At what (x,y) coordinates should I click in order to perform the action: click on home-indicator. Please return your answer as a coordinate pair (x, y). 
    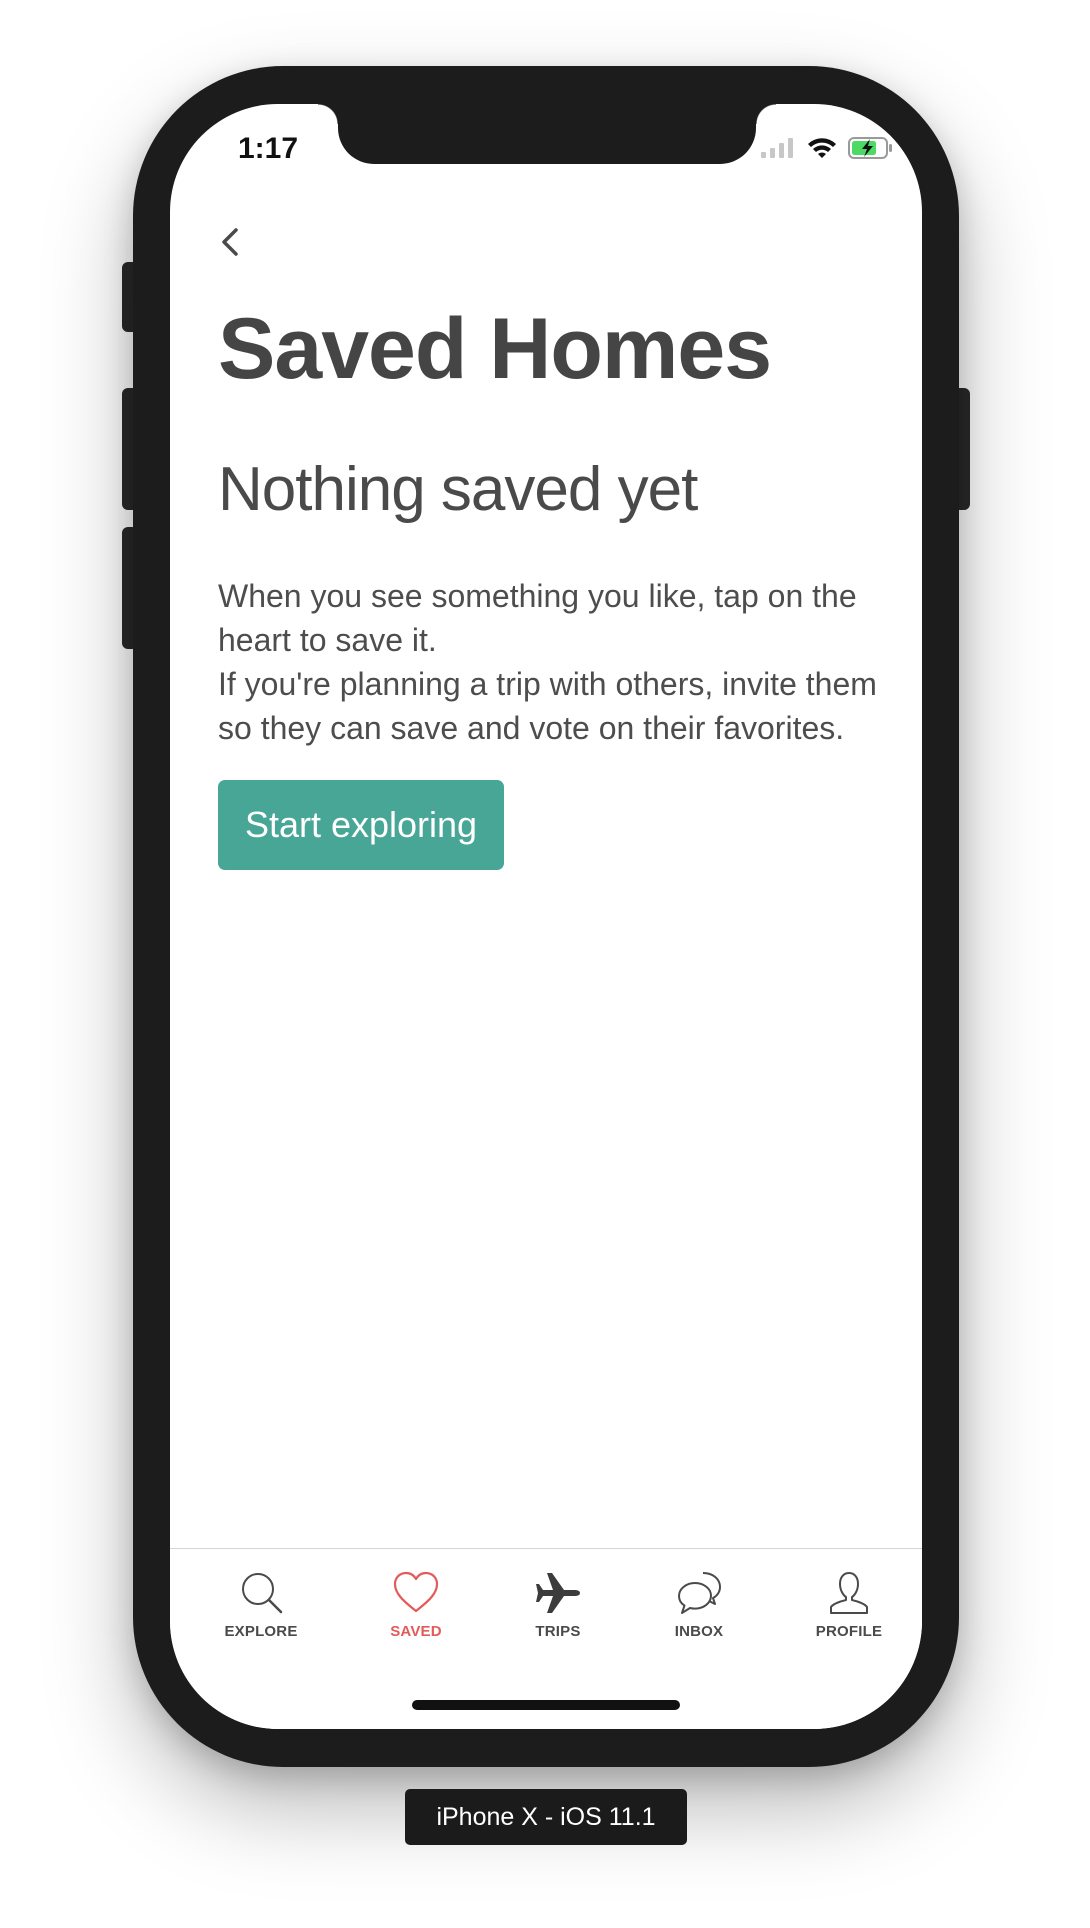
    Looking at the image, I should click on (546, 1705).